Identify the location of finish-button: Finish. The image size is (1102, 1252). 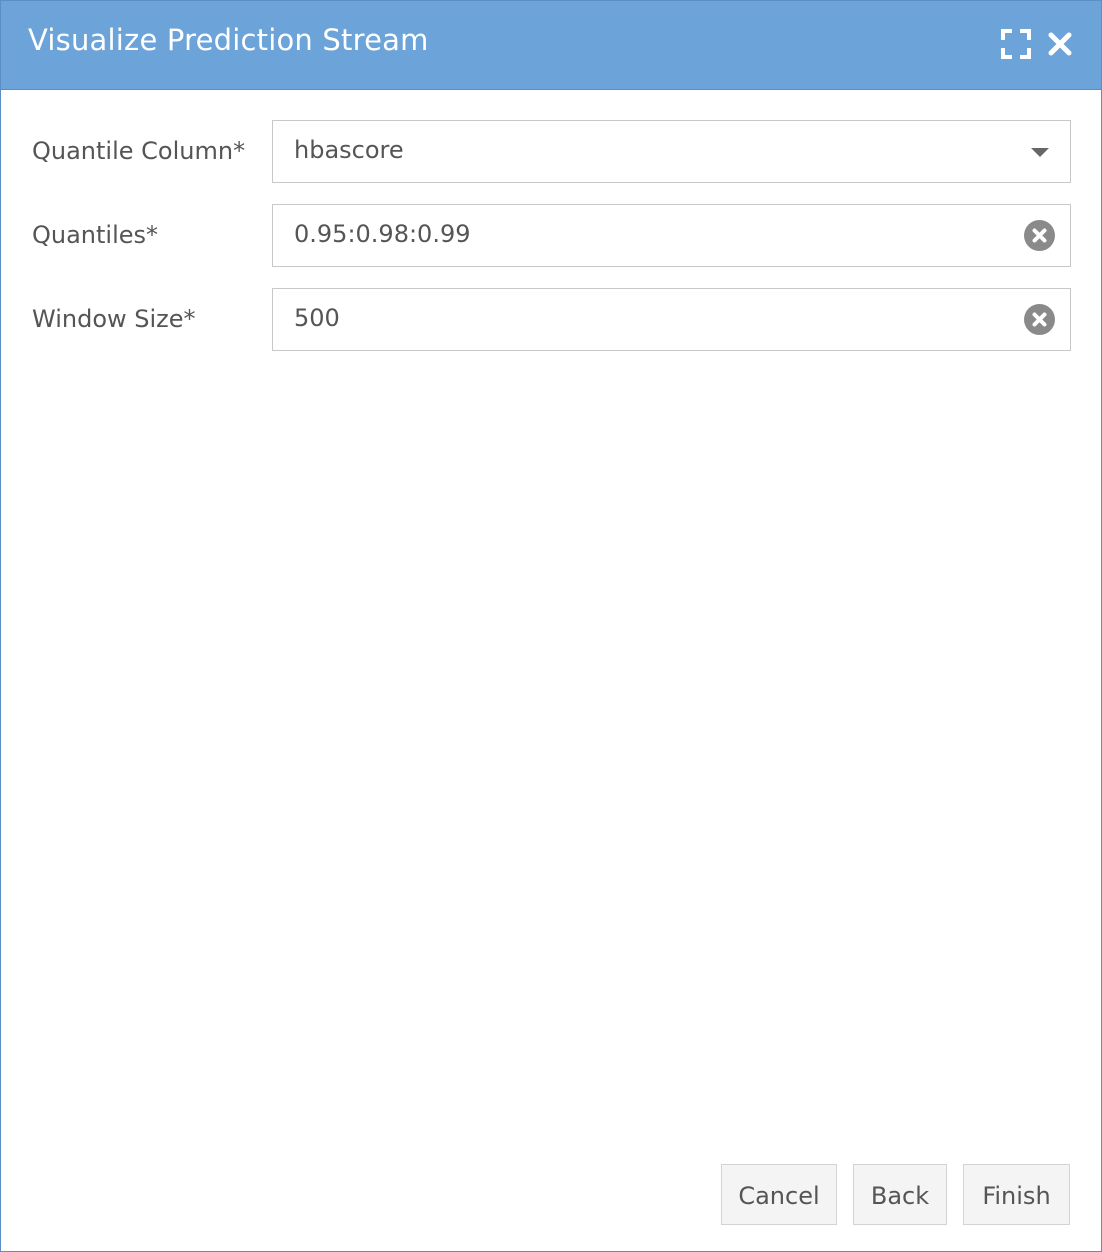
(1016, 1194).